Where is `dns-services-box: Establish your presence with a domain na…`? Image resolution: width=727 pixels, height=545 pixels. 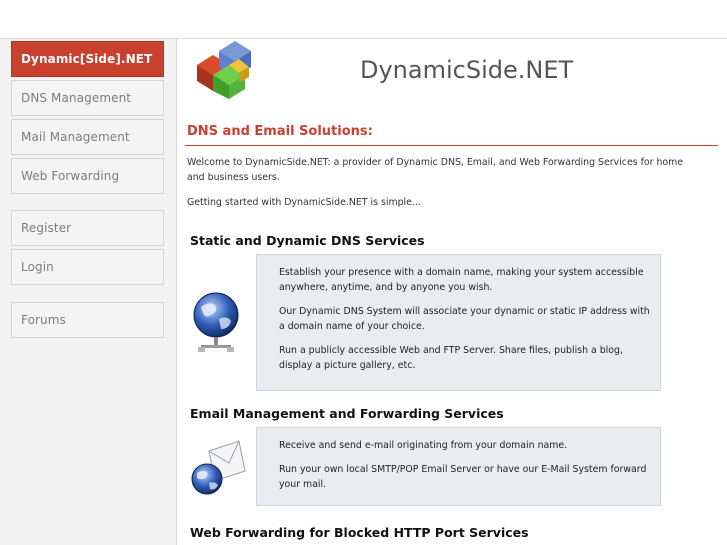
dns-services-box: Establish your presence with a domain na… is located at coordinates (458, 322).